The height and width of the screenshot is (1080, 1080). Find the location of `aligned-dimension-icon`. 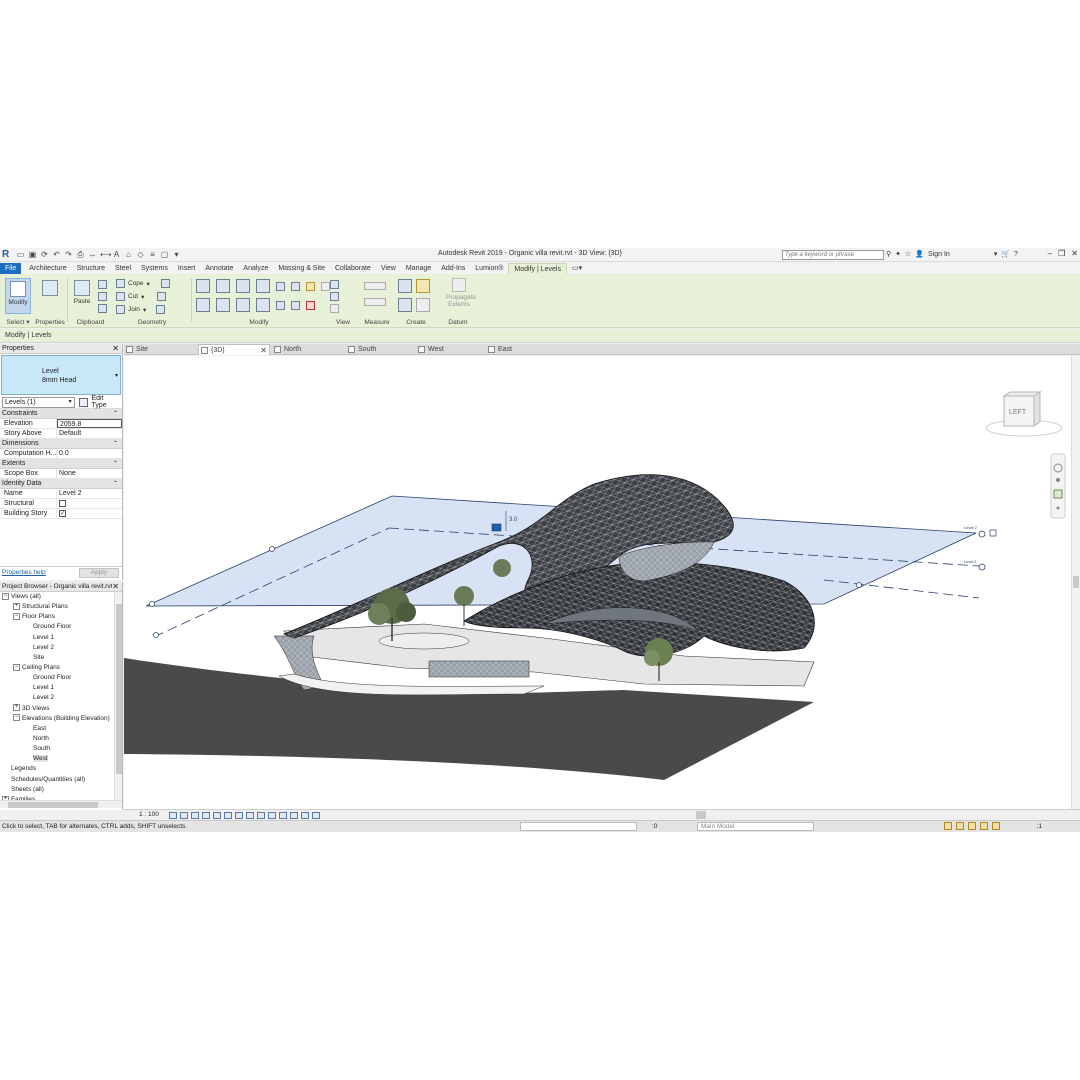

aligned-dimension-icon is located at coordinates (375, 302).